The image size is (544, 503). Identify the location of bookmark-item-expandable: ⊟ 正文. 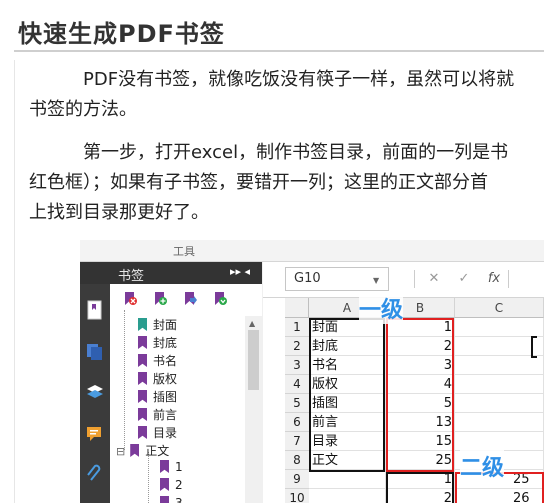
(142, 451).